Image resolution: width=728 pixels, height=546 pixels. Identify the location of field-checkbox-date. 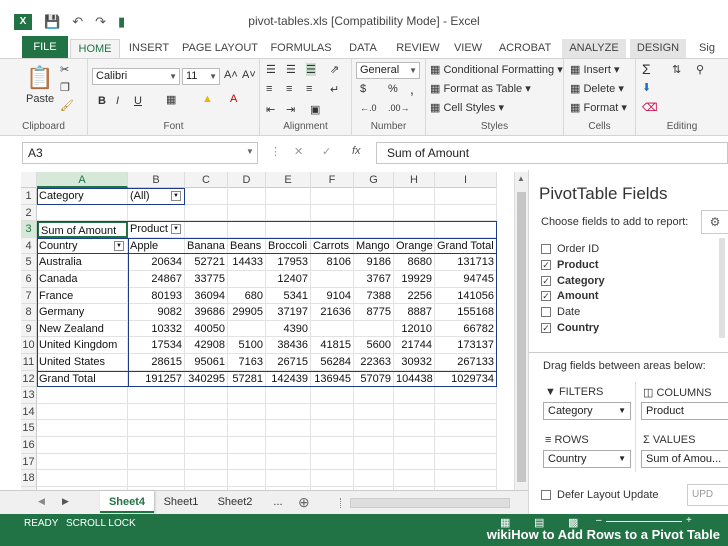
(546, 312).